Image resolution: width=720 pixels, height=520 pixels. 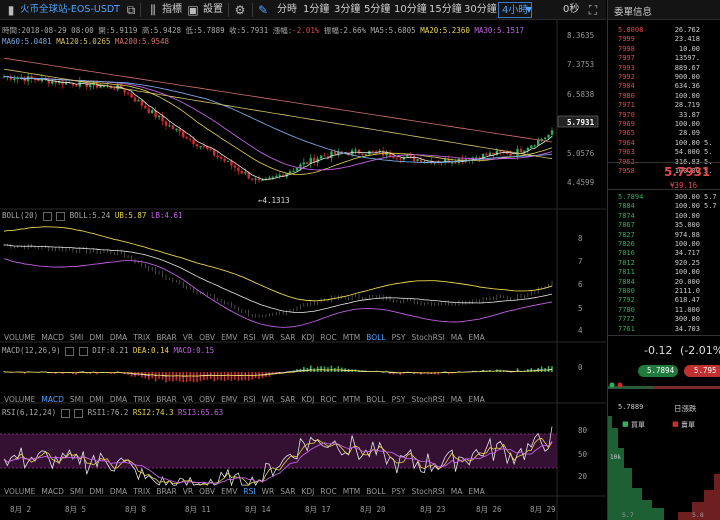 I want to click on orderbook-row: 7971 28.719, so click(x=664, y=105).